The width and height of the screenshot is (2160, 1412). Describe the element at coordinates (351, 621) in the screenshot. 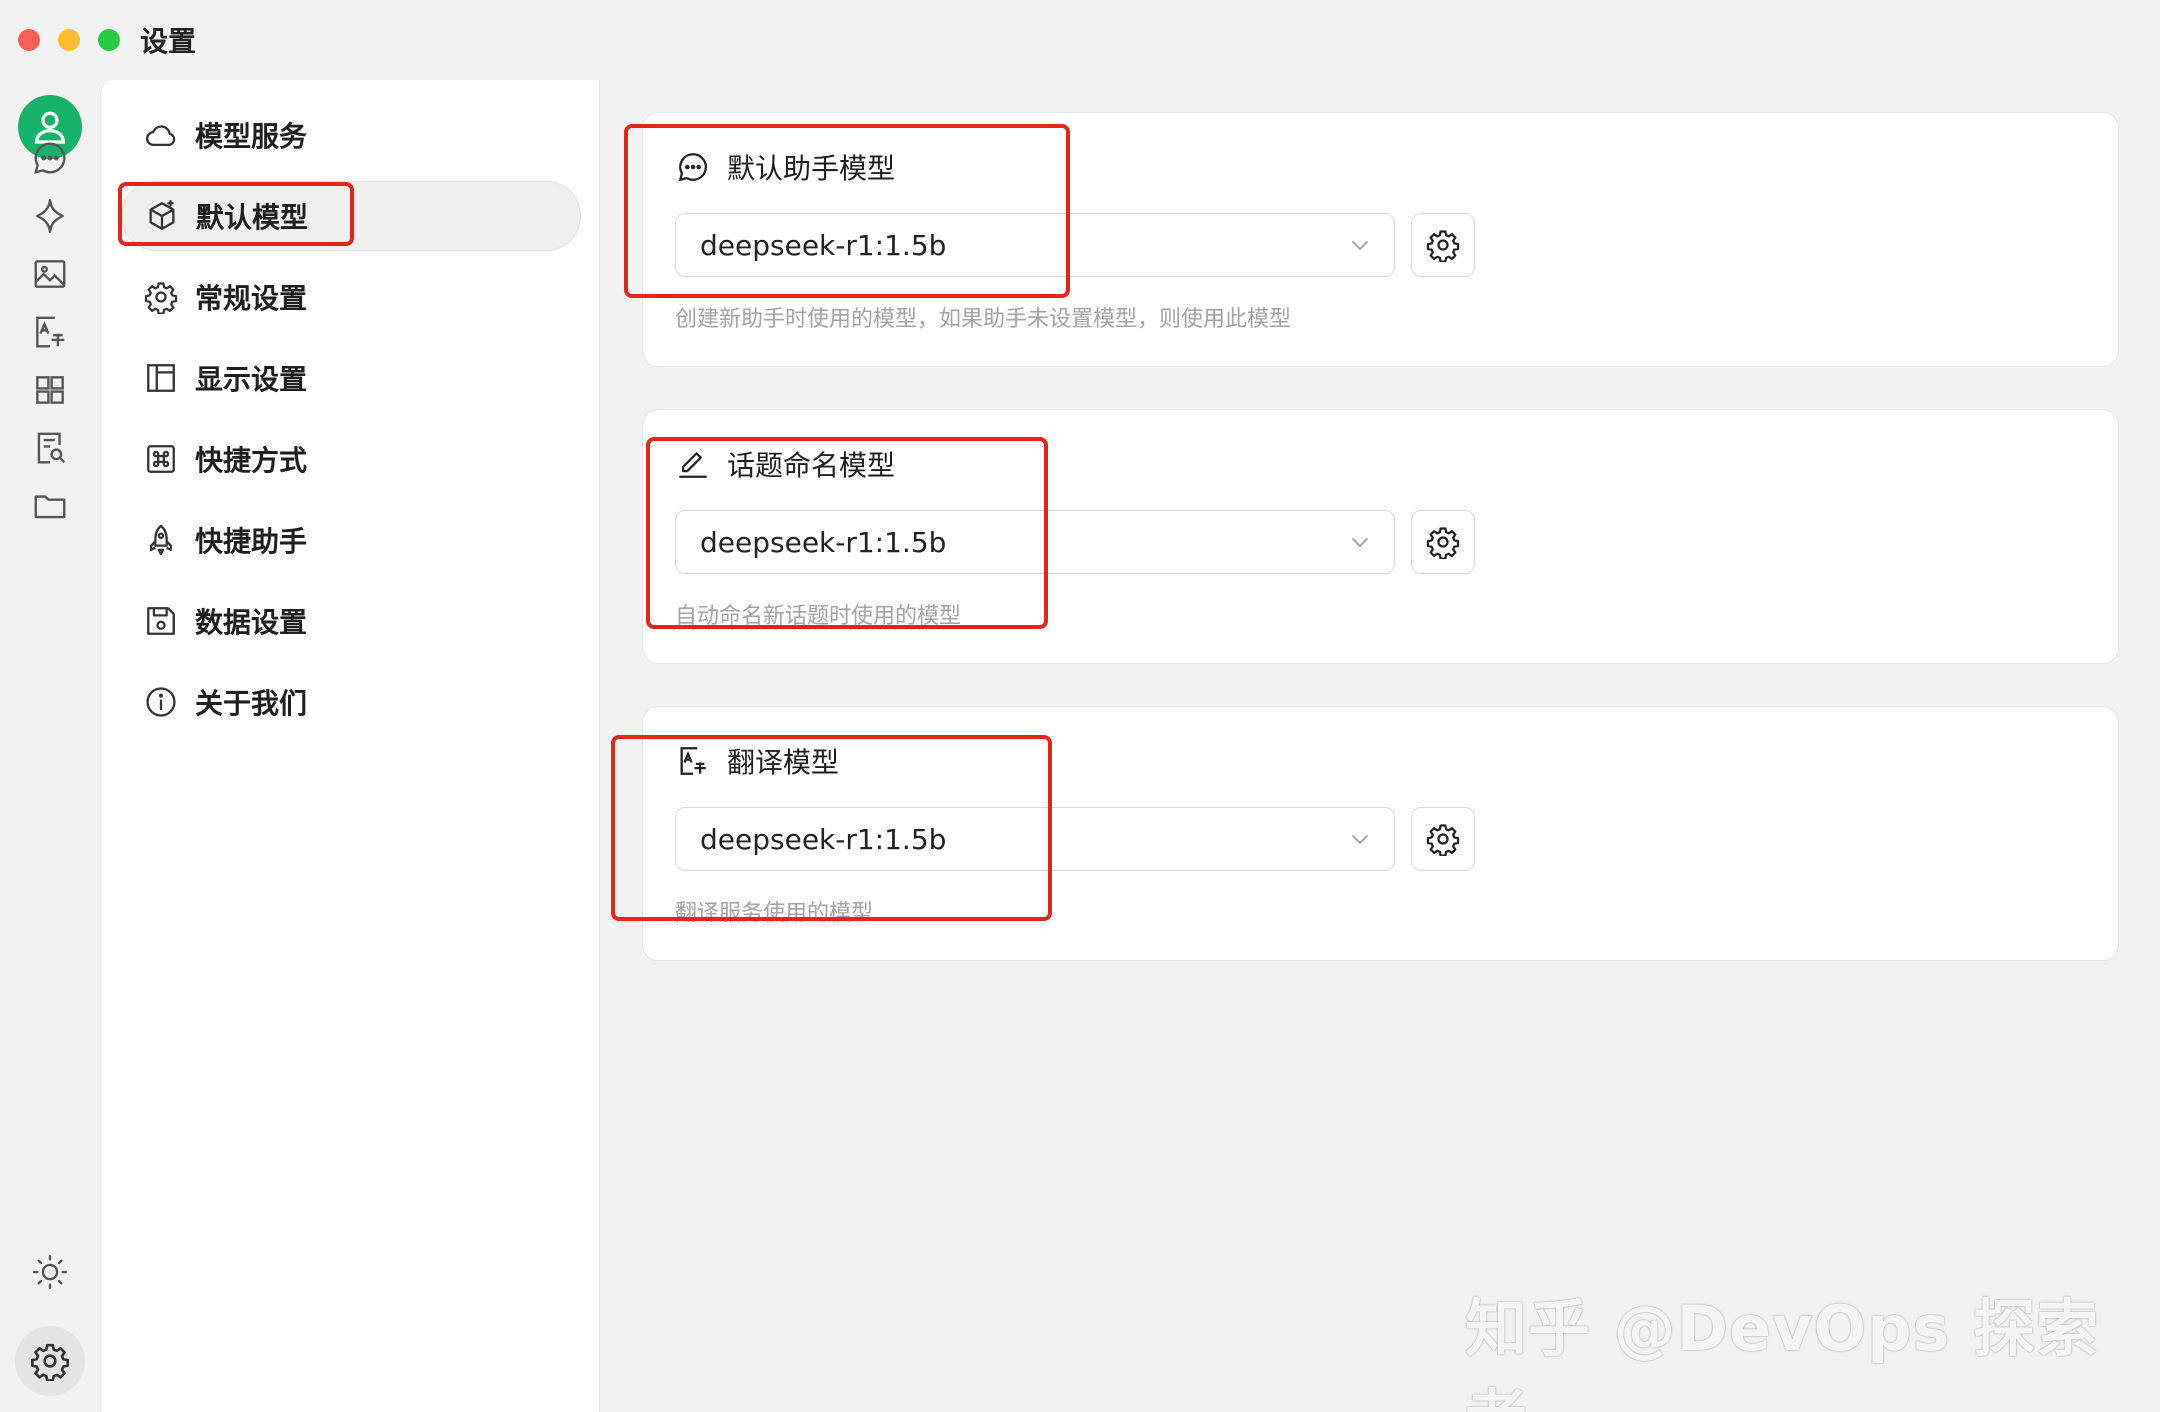

I see `menu-item-data-settings: 数据设置` at that location.